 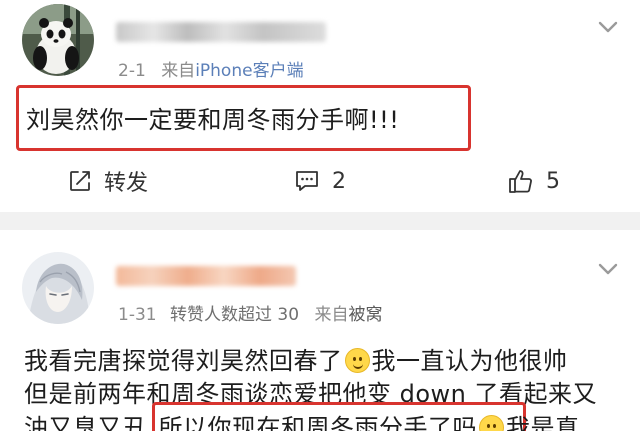 I want to click on comment-text: 刘昊然你一定要和周冬雨分手啊!!!, so click(x=213, y=120).